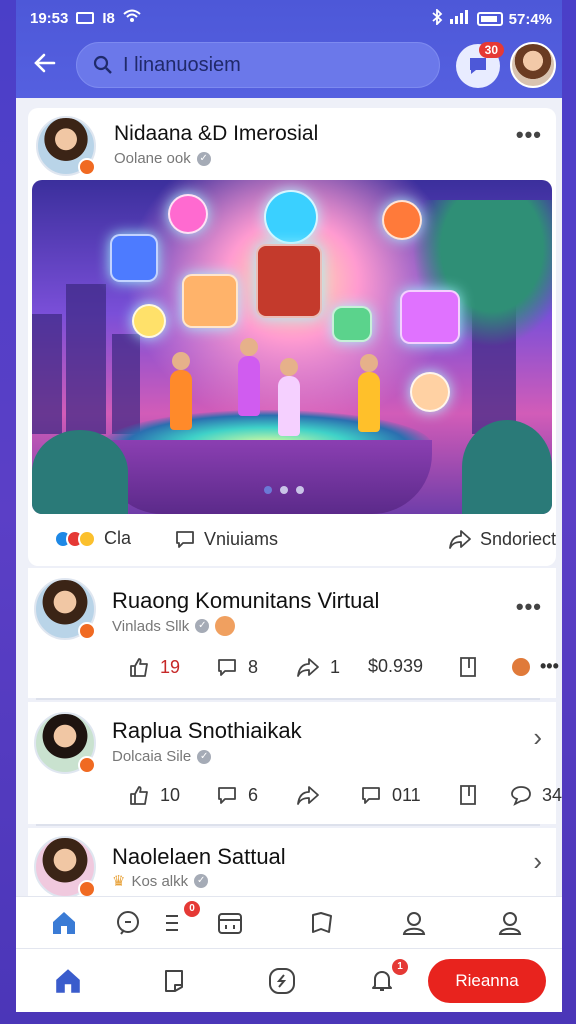 This screenshot has width=576, height=1024. What do you see at coordinates (371, 795) in the screenshot?
I see `message-icon` at bounding box center [371, 795].